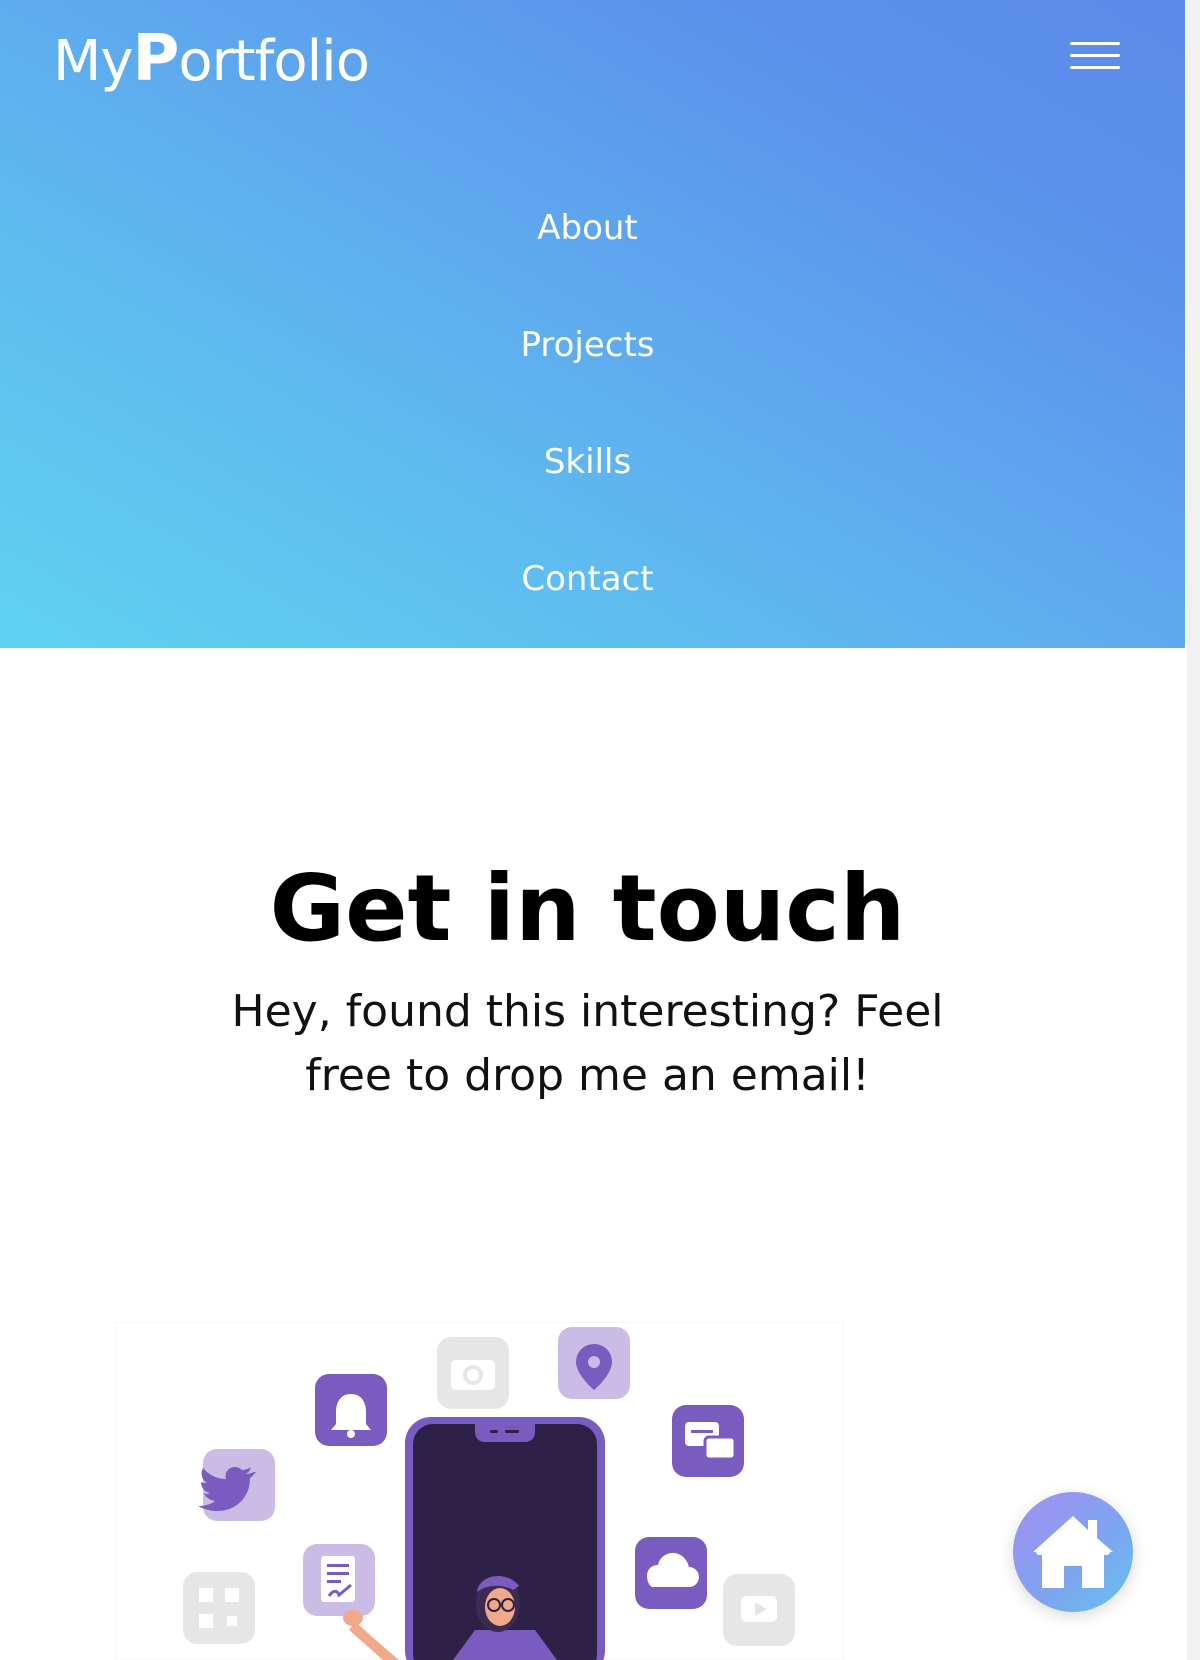 This screenshot has height=1660, width=1200. What do you see at coordinates (671, 1573) in the screenshot?
I see `cloud-icon` at bounding box center [671, 1573].